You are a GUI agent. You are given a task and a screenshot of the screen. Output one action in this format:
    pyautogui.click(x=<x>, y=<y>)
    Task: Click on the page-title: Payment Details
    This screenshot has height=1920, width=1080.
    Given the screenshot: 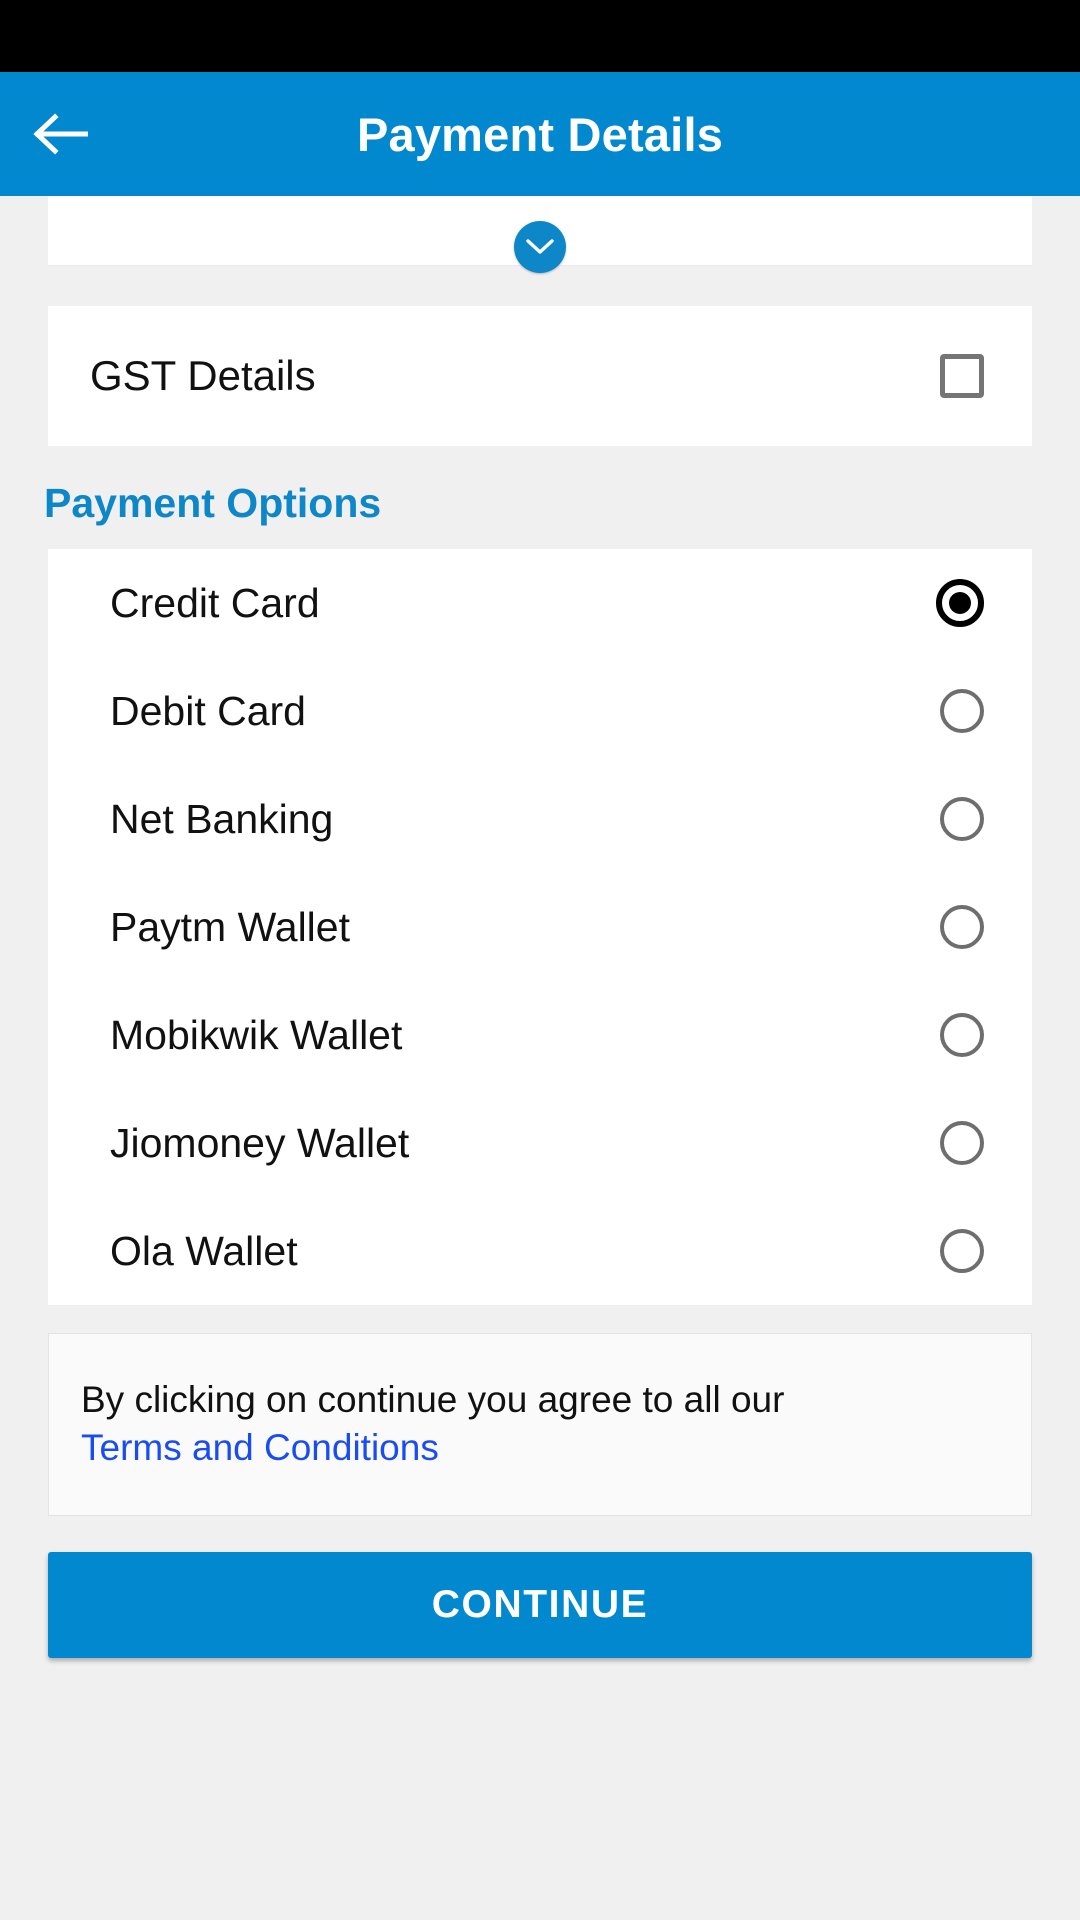 What is the action you would take?
    pyautogui.click(x=540, y=134)
    